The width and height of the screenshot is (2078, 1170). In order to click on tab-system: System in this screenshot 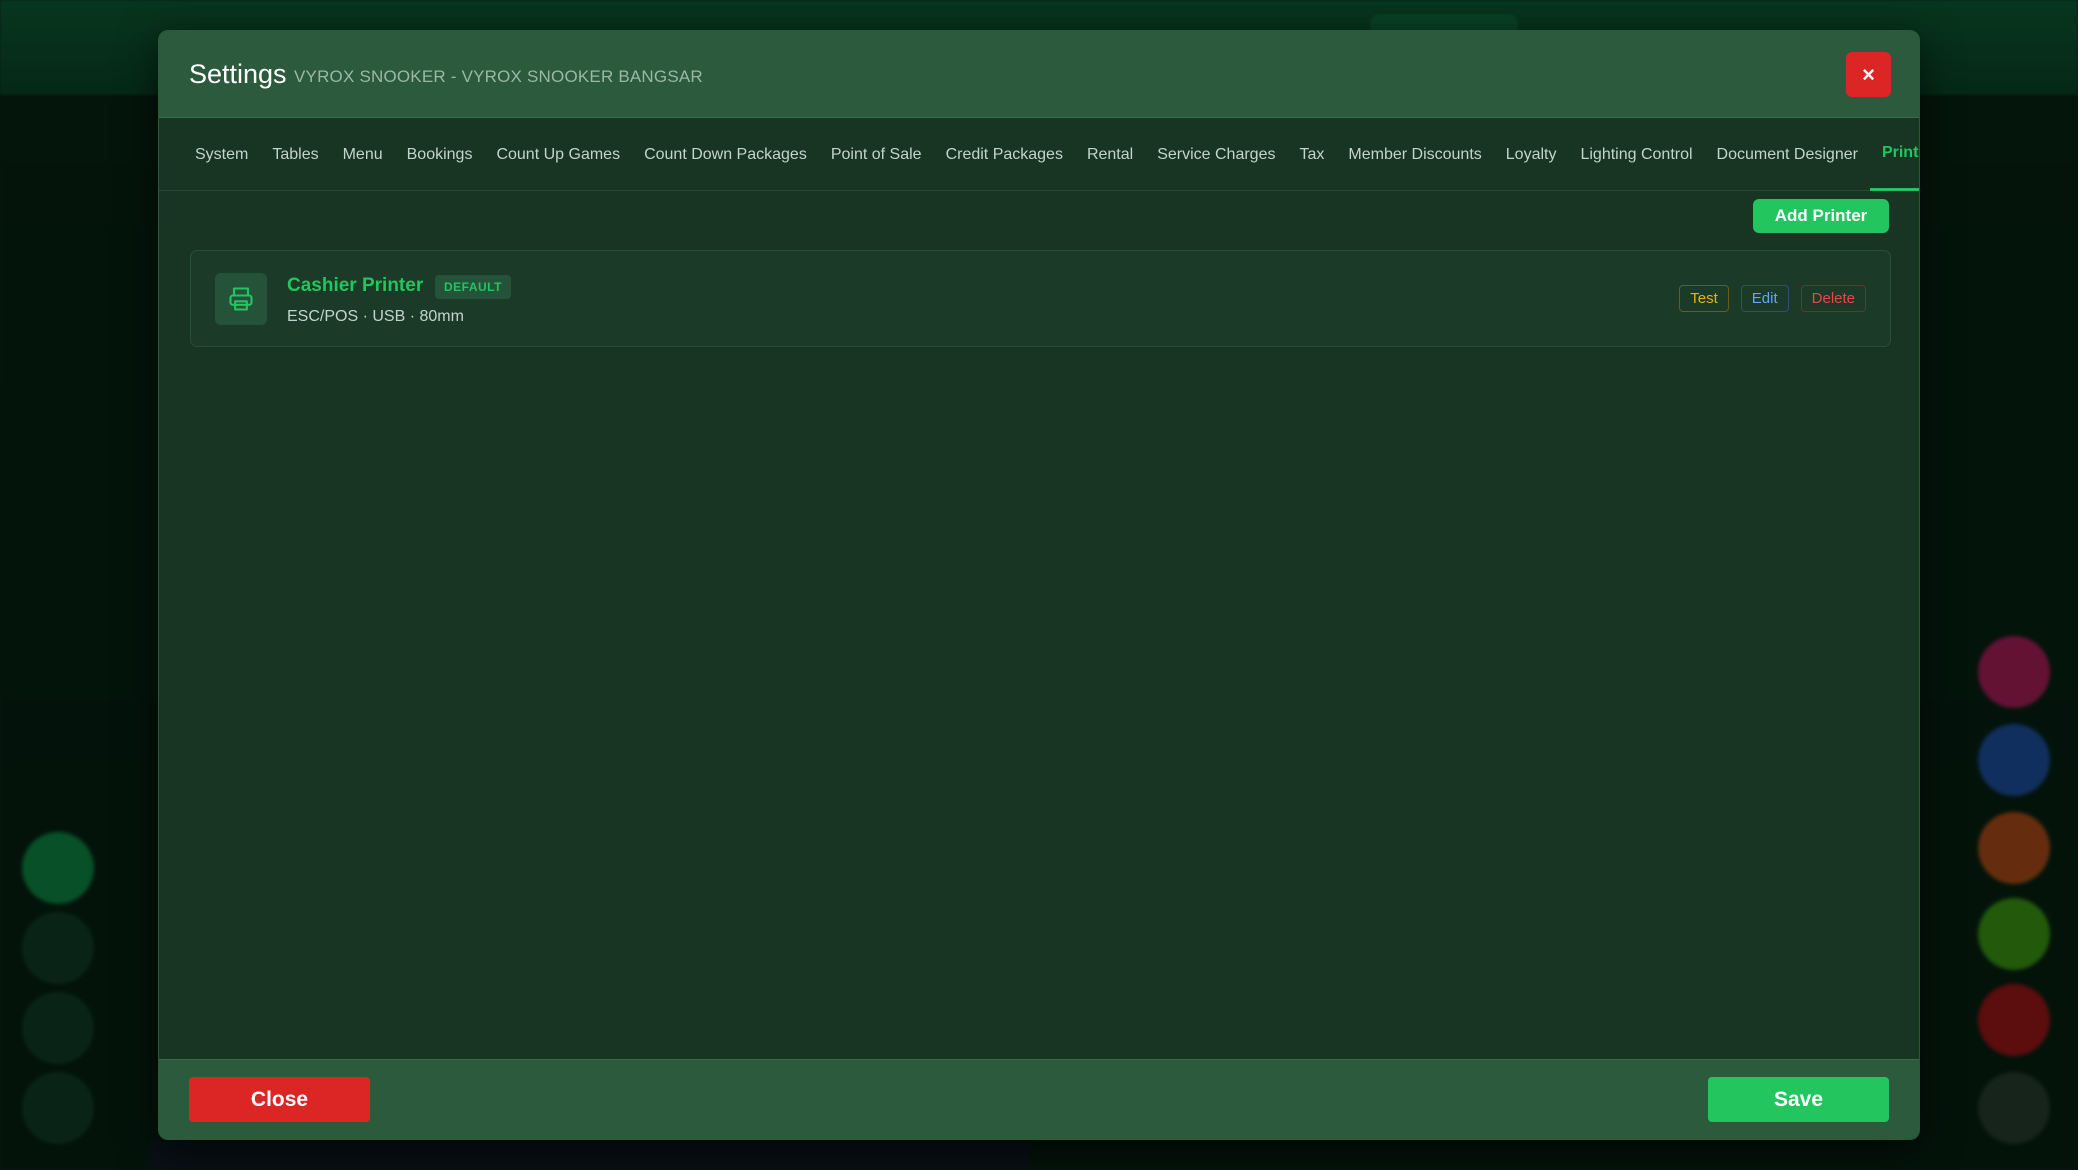, I will do `click(221, 155)`.